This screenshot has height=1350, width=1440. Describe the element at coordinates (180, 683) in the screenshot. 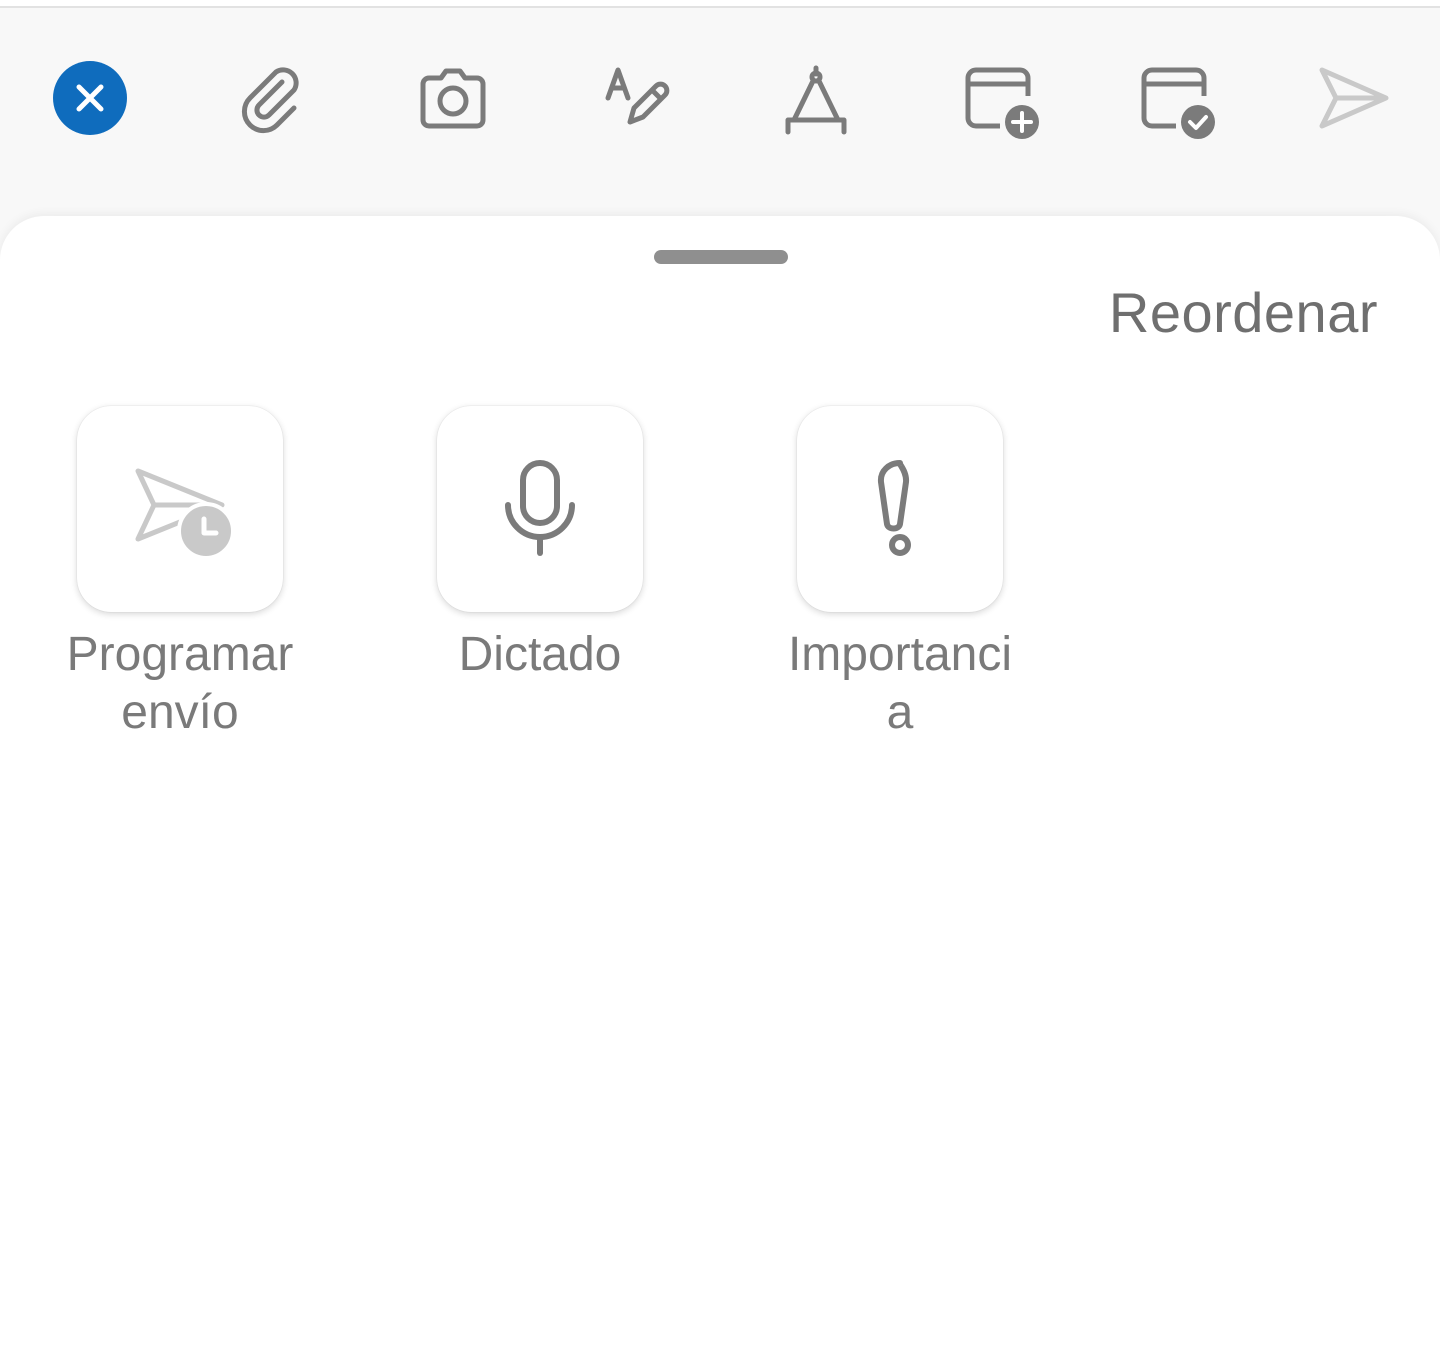

I see `schedule-send-label: Programar envío` at that location.